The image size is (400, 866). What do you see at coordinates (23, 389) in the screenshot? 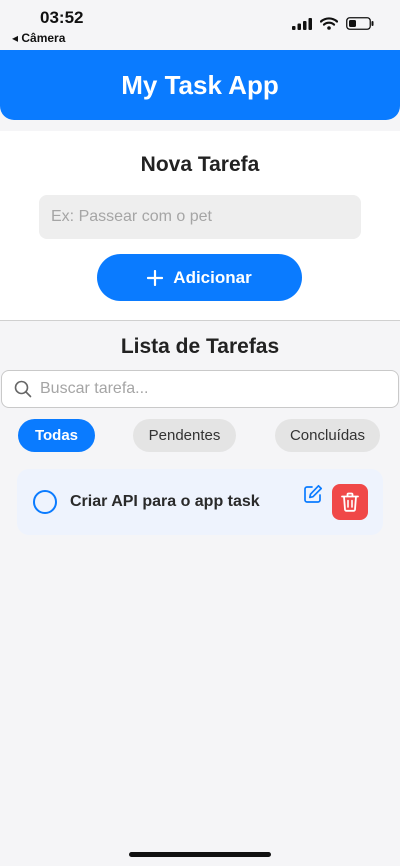
I see `search-icon` at bounding box center [23, 389].